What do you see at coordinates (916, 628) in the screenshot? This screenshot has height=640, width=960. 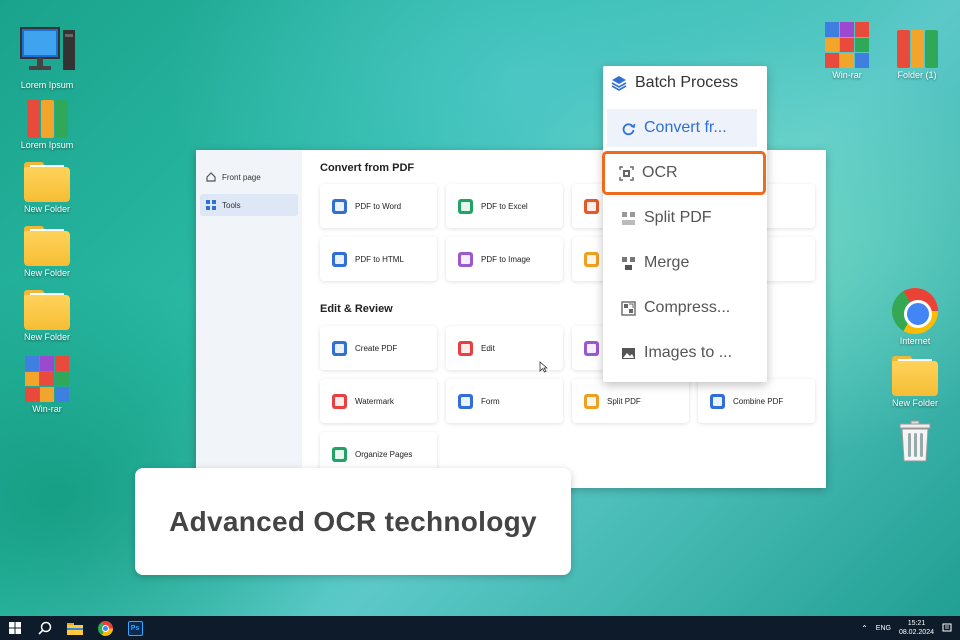 I see `clock: 15:21 08.02.2024` at bounding box center [916, 628].